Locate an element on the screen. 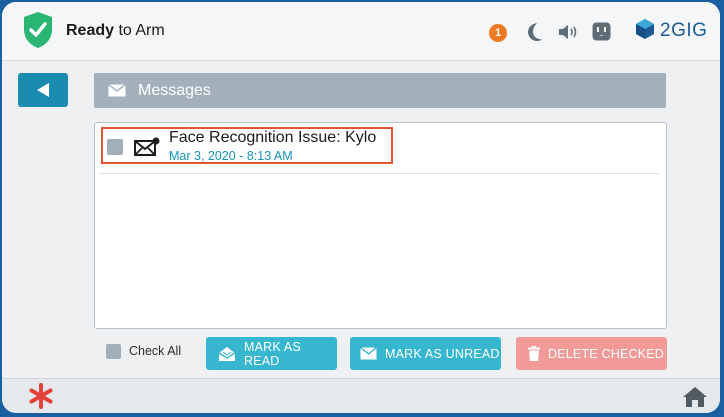 The height and width of the screenshot is (417, 724). system-status-text: Ready to Arm is located at coordinates (115, 31).